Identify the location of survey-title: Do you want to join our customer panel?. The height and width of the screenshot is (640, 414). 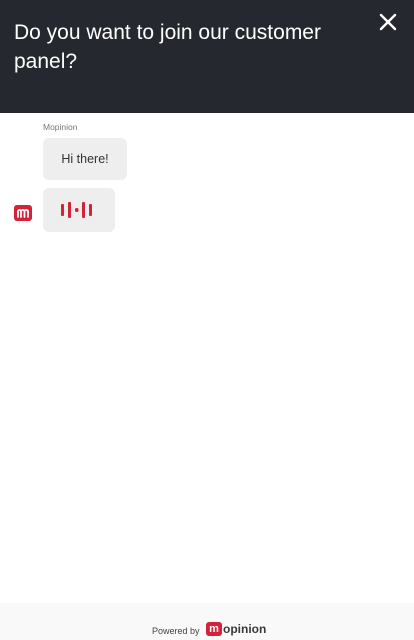
(167, 47).